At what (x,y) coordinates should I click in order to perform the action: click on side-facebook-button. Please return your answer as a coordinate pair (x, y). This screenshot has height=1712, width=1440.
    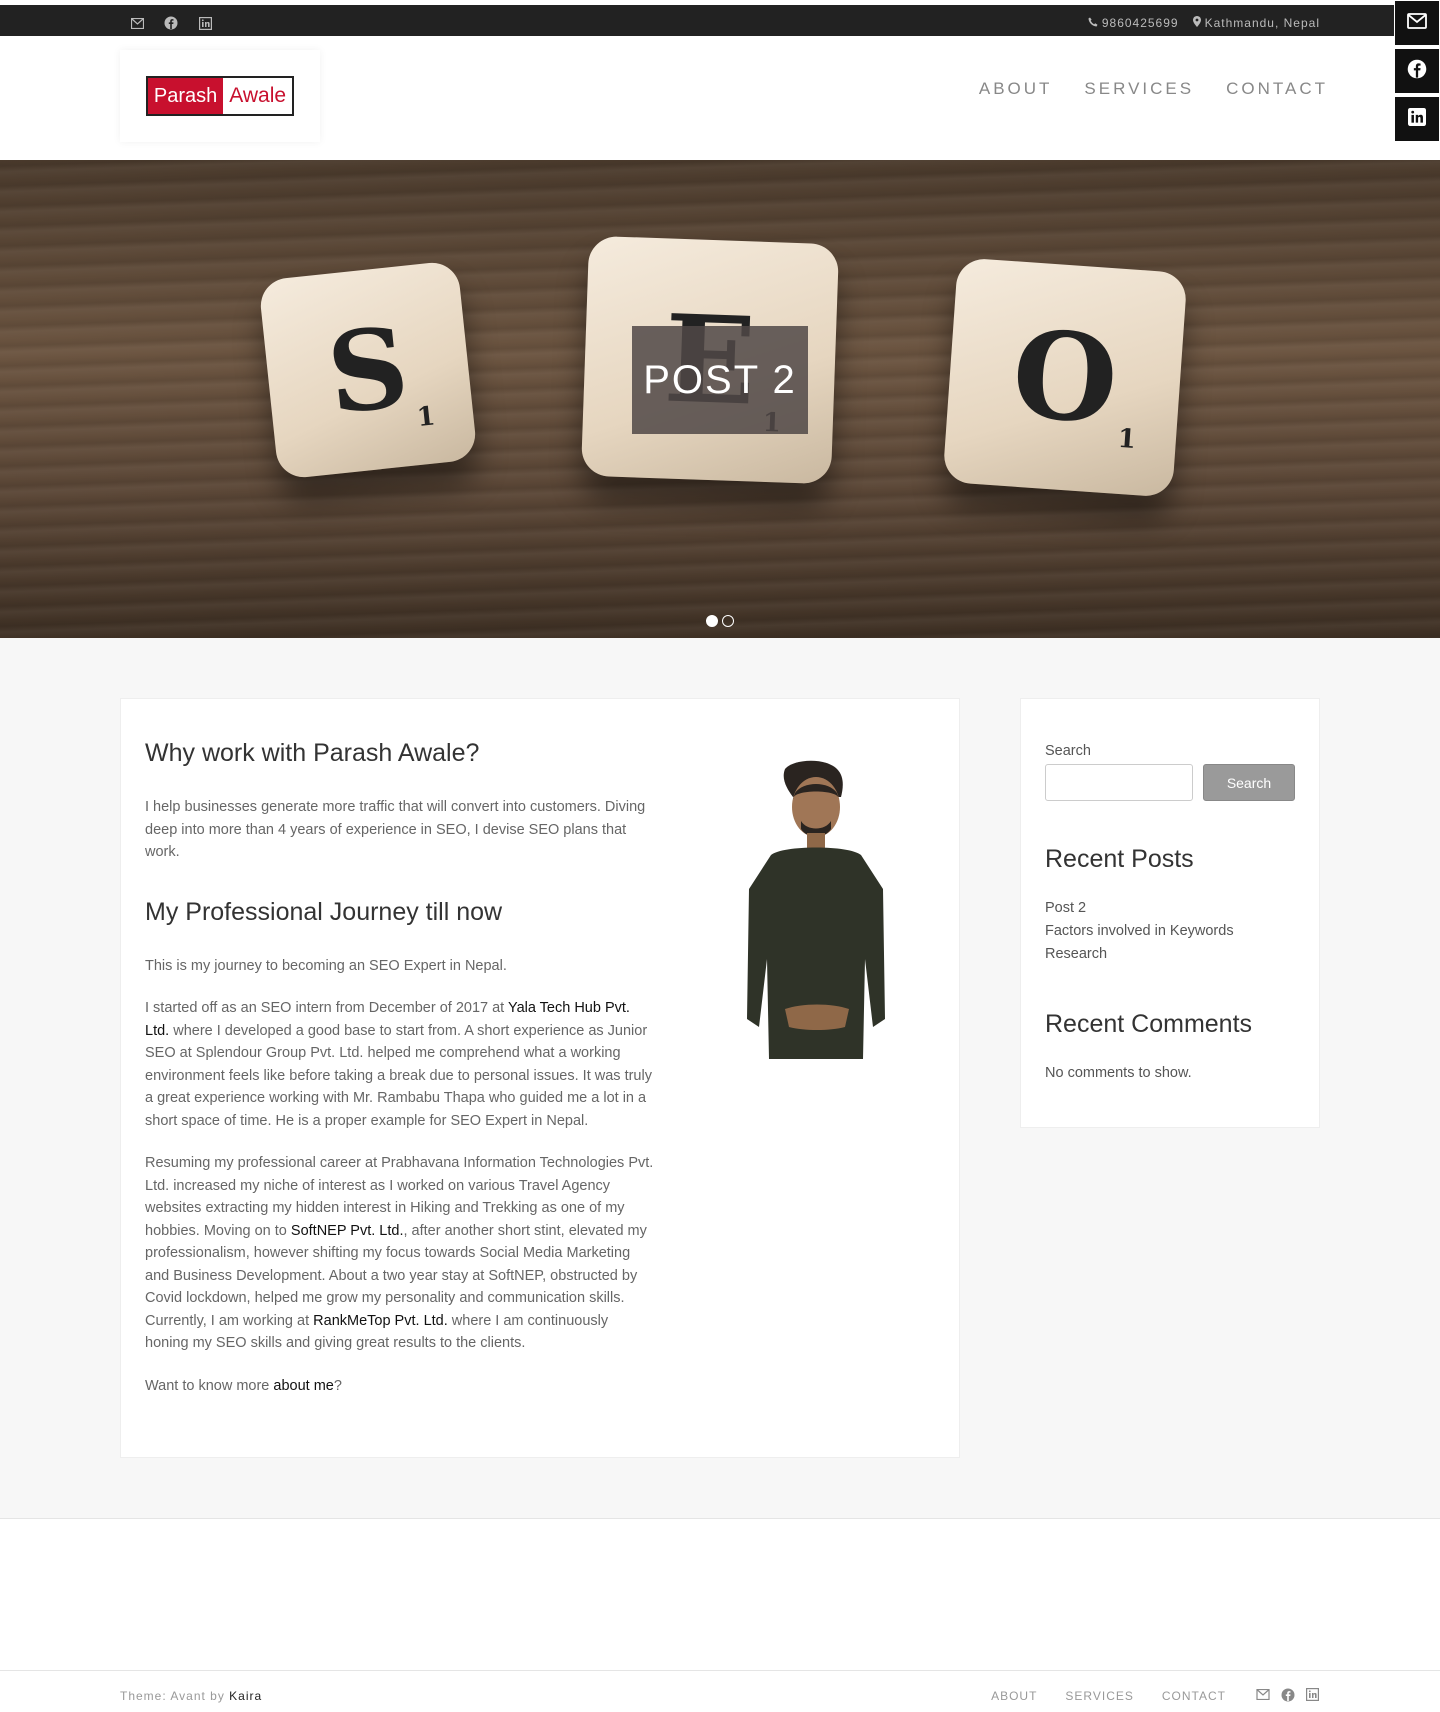
    Looking at the image, I should click on (1417, 71).